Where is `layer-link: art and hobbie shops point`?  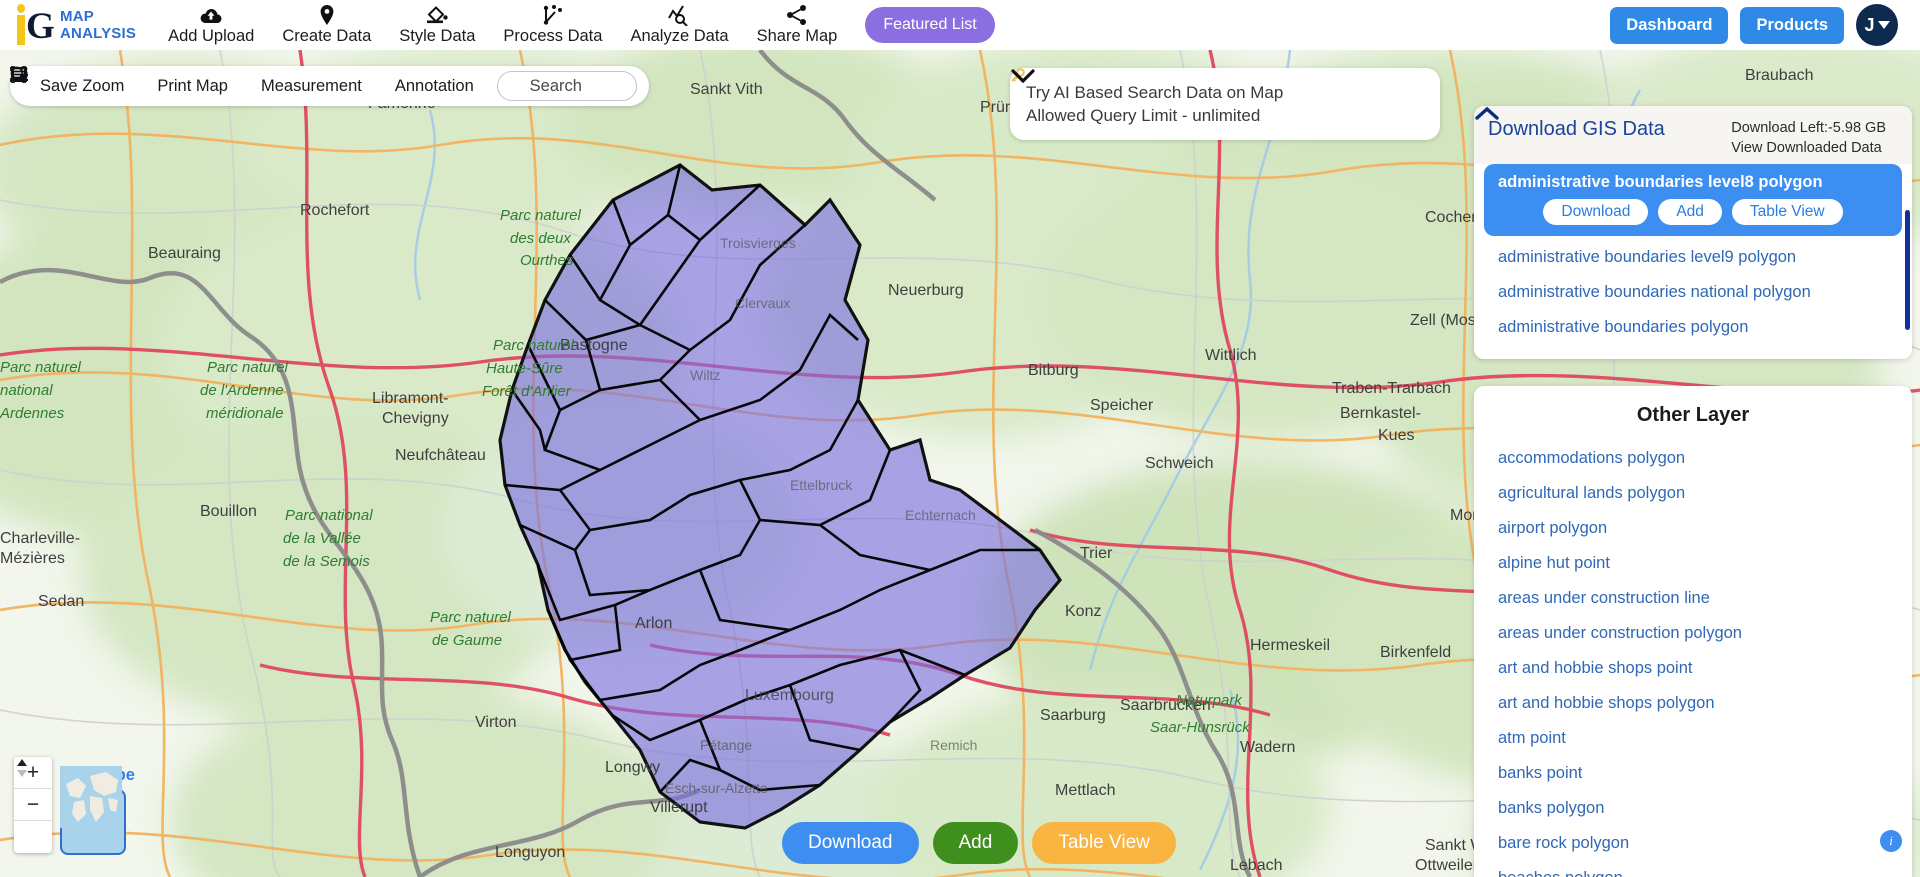
layer-link: art and hobbie shops point is located at coordinates (1693, 668).